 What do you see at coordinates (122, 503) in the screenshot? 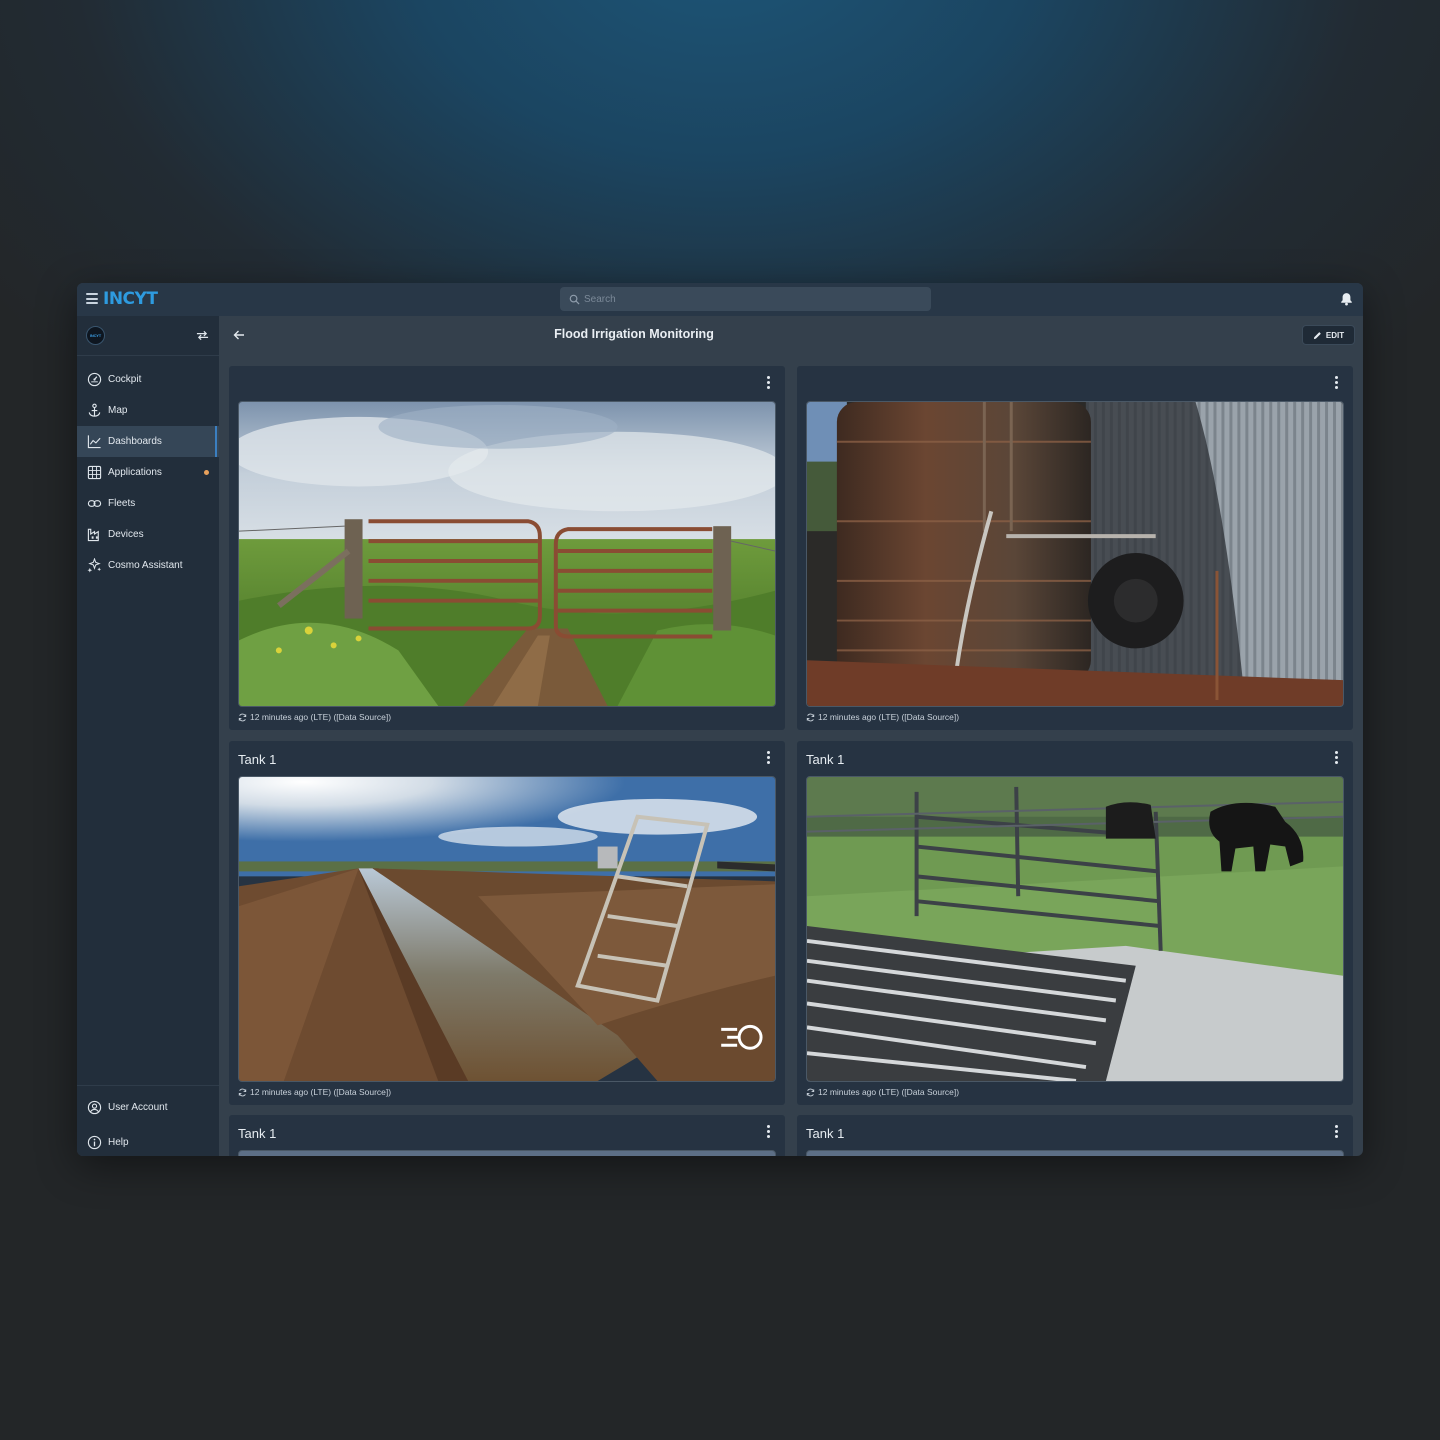
I see `sidebar-item-label: Fleets` at bounding box center [122, 503].